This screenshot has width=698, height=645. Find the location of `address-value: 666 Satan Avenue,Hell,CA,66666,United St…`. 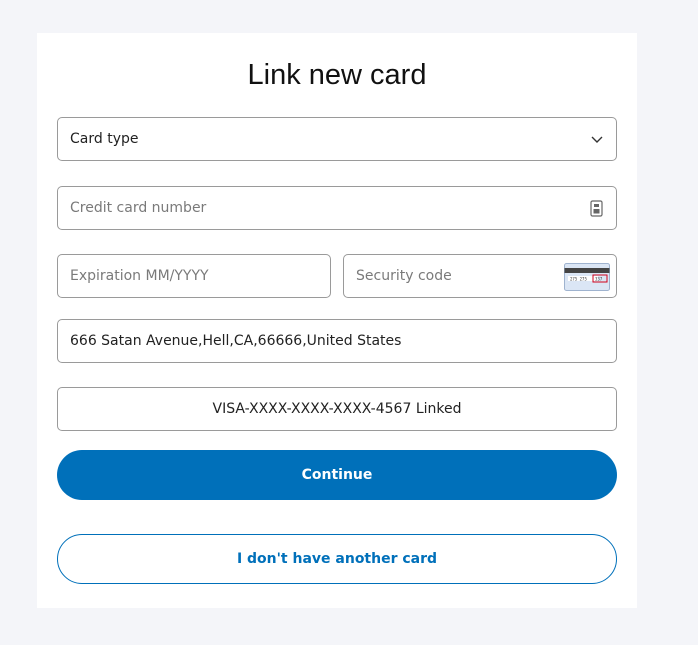

address-value: 666 Satan Avenue,Hell,CA,66666,United St… is located at coordinates (236, 341).